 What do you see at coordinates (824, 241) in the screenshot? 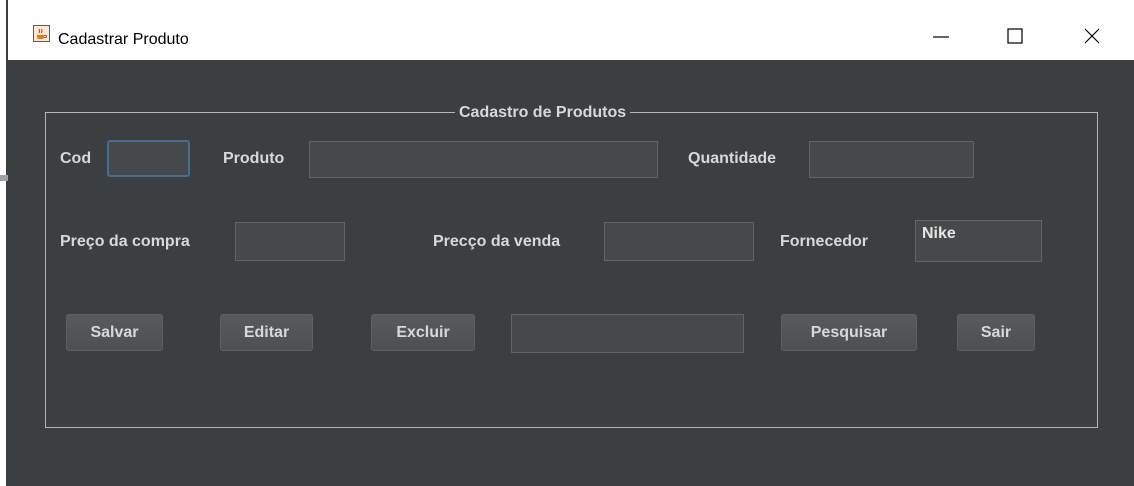
I see `fornecedor-label: Fornecedor` at bounding box center [824, 241].